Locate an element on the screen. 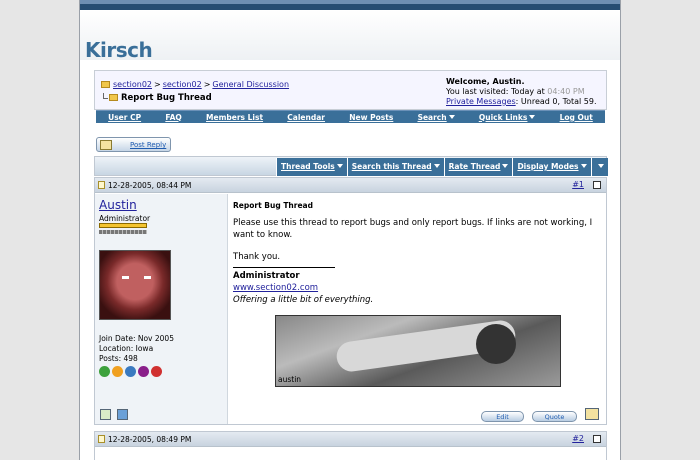 This screenshot has width=700, height=460. skype-icon is located at coordinates (156, 371).